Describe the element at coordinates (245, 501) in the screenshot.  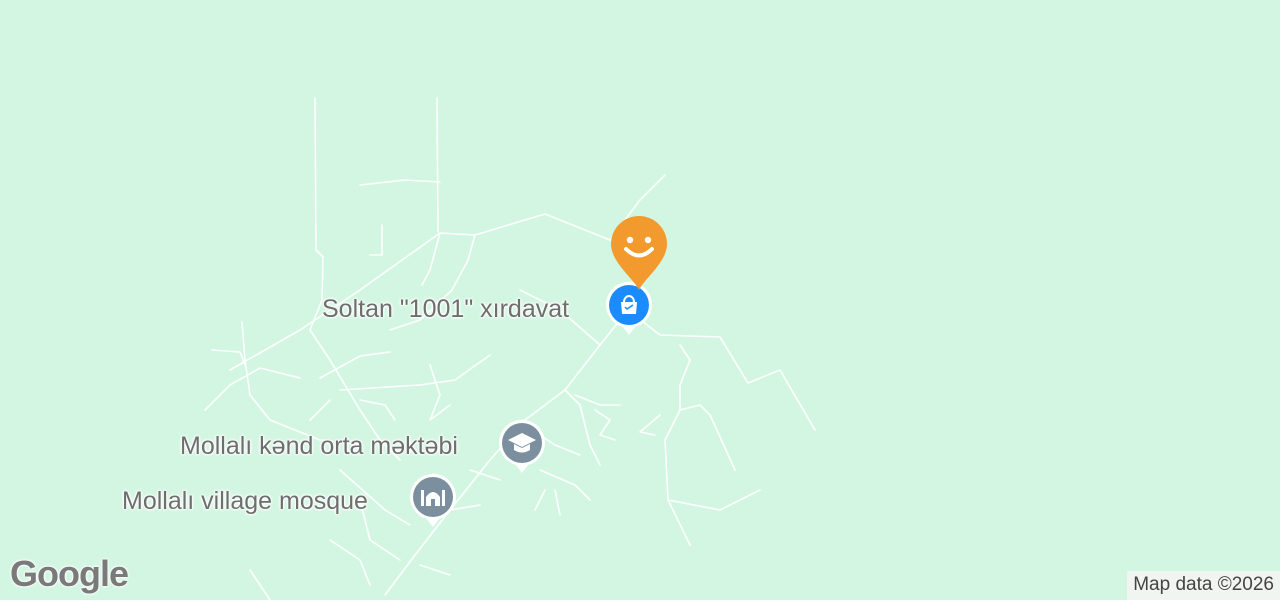
I see `poi-label-mosque: Mollalı village mosque` at that location.